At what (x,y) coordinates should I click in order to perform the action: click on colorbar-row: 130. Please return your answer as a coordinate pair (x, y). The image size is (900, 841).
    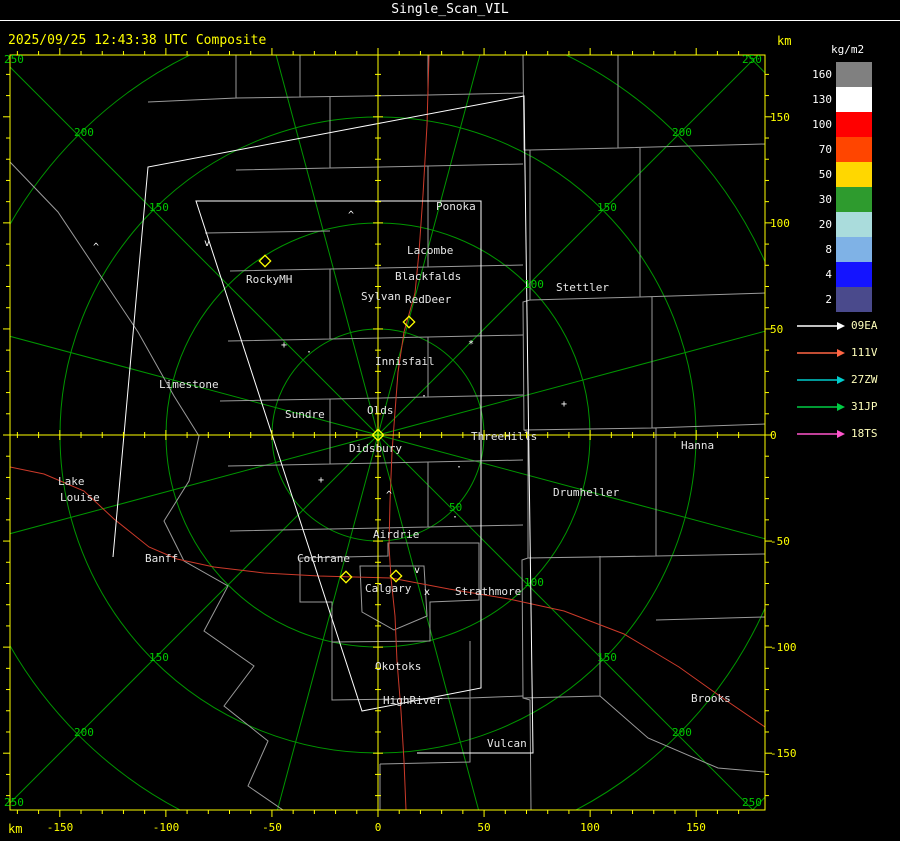
    Looking at the image, I should click on (838, 99).